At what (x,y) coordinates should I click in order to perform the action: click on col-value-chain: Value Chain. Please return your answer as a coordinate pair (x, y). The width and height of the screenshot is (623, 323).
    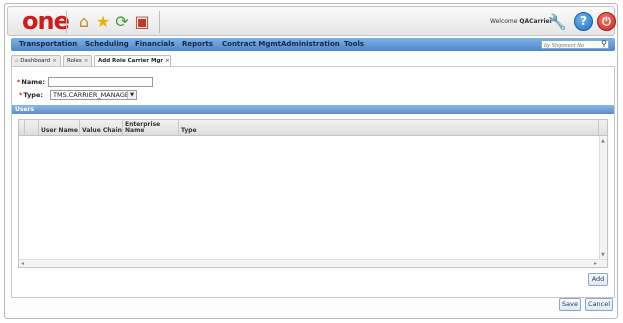
    Looking at the image, I should click on (101, 128).